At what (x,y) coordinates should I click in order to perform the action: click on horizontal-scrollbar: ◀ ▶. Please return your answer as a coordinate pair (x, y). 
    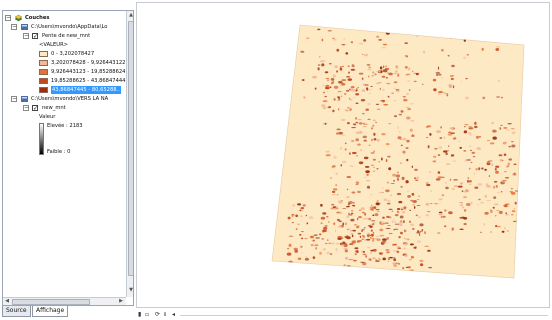
    Looking at the image, I should click on (64, 301).